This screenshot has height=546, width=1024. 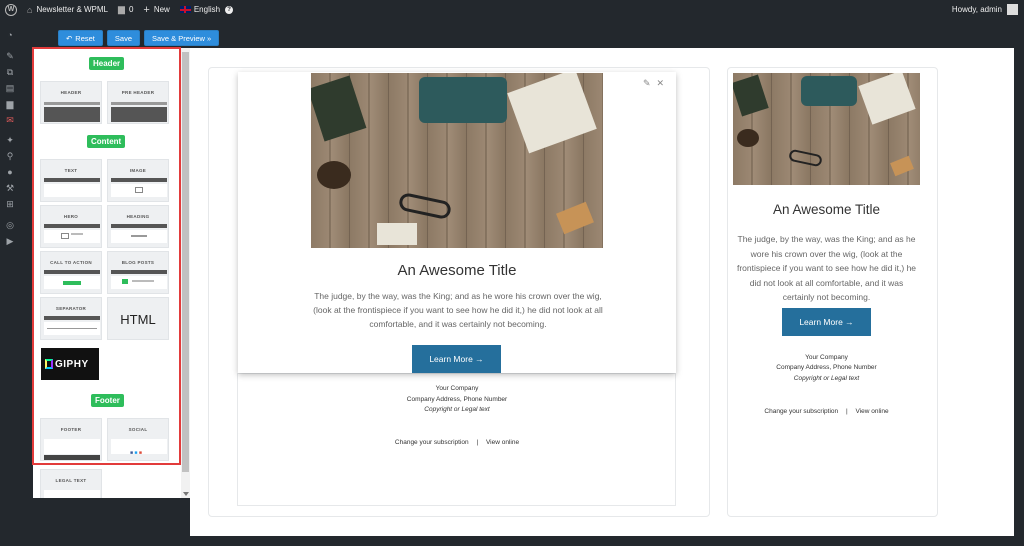 I want to click on blog-posts-block: BLOG POSTS, so click(x=138, y=272).